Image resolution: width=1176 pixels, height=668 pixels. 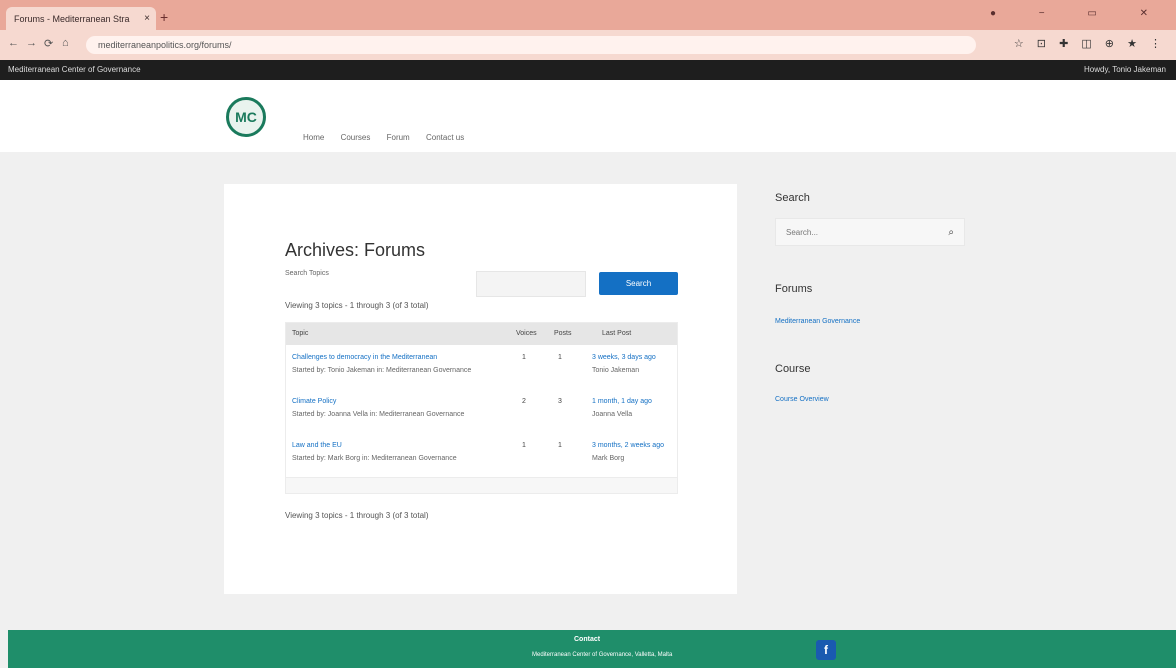 What do you see at coordinates (307, 273) in the screenshot?
I see `search-label: Search Topics` at bounding box center [307, 273].